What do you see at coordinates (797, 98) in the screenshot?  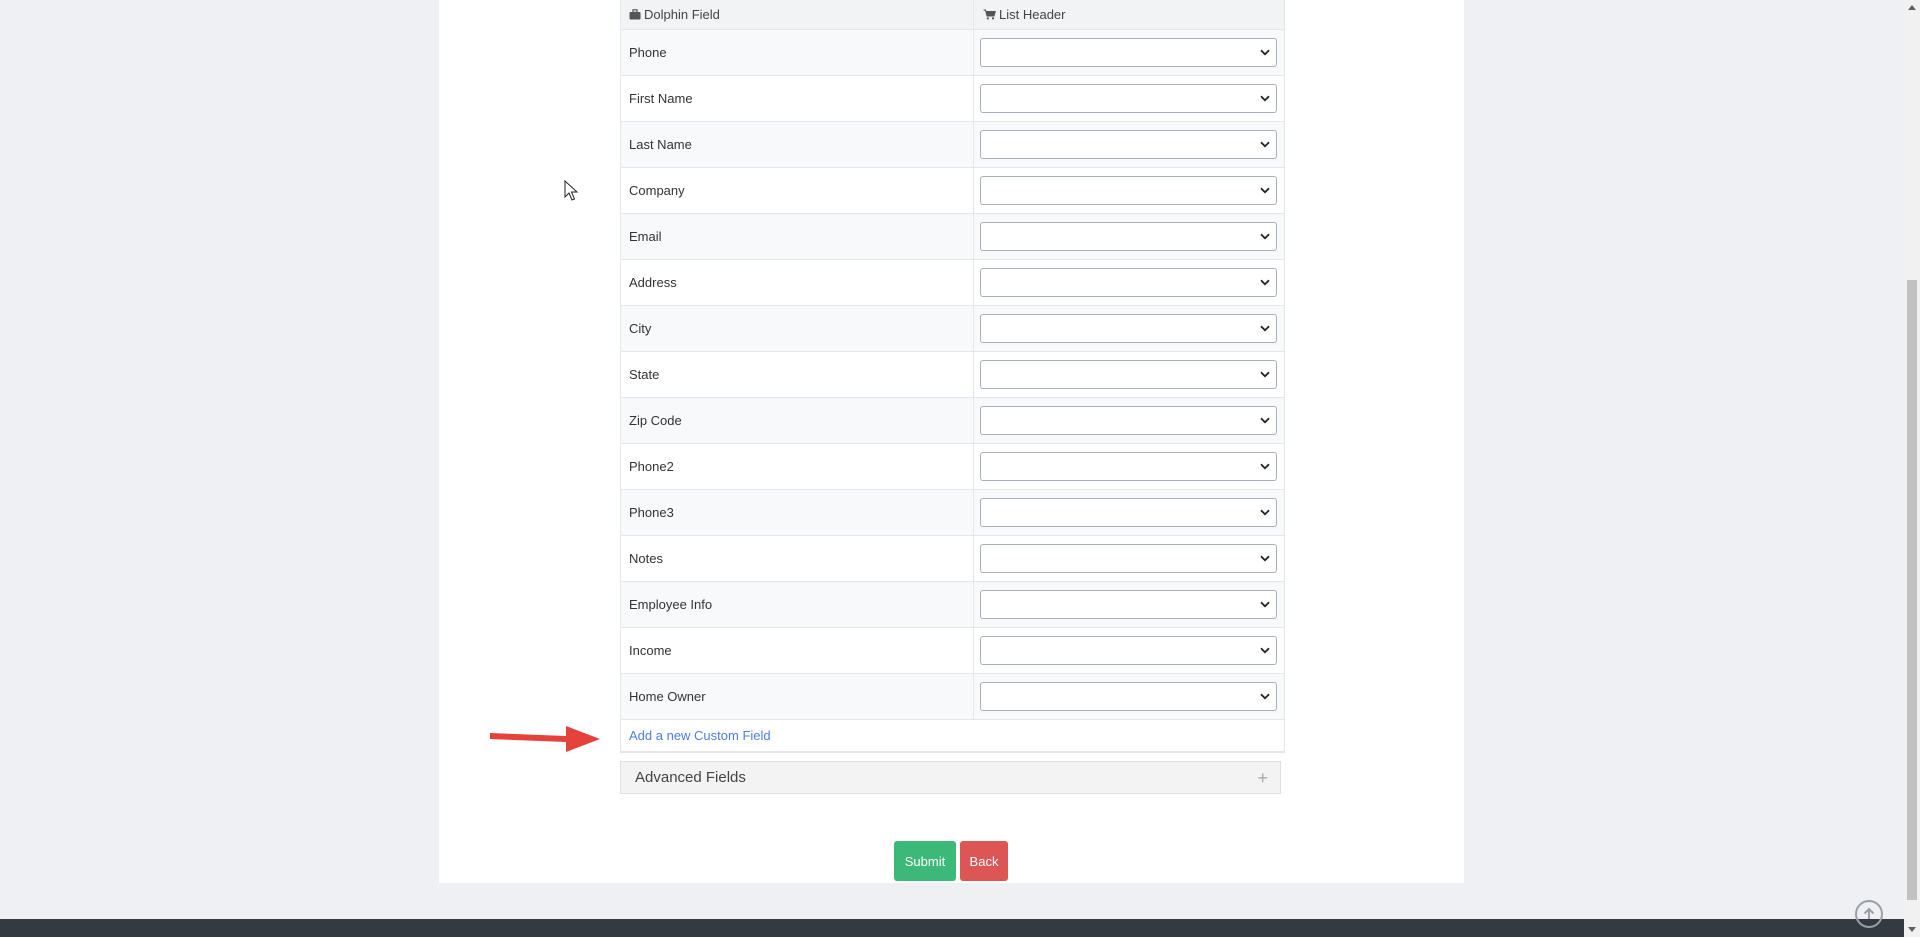 I see `field-label: First Name` at bounding box center [797, 98].